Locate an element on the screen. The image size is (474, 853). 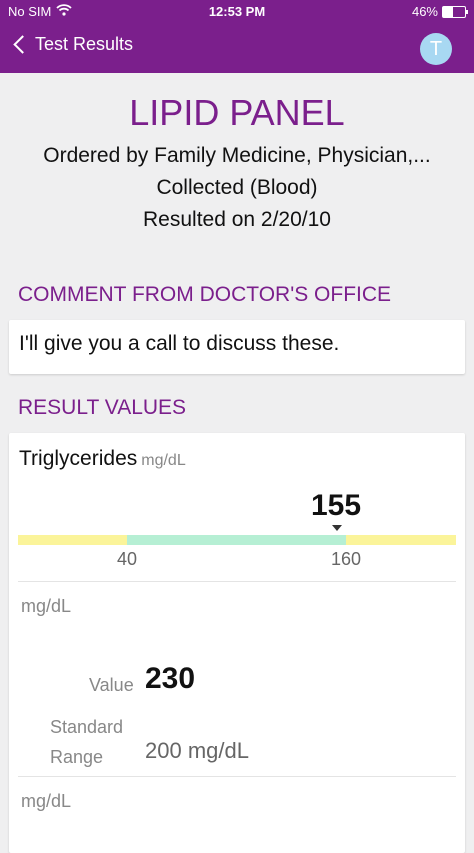
resulted-text: Resulted on 2/20/10 is located at coordinates (237, 219).